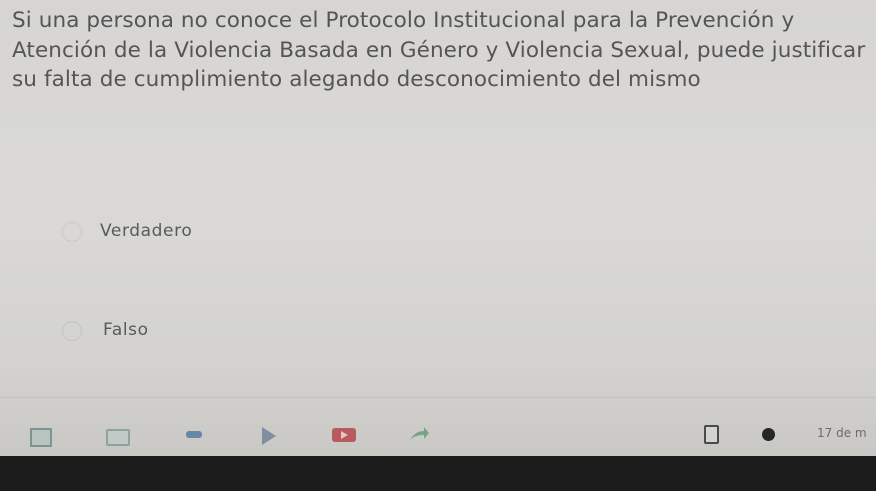 This screenshot has height=491, width=876. Describe the element at coordinates (41, 437) in the screenshot. I see `square-icon` at that location.